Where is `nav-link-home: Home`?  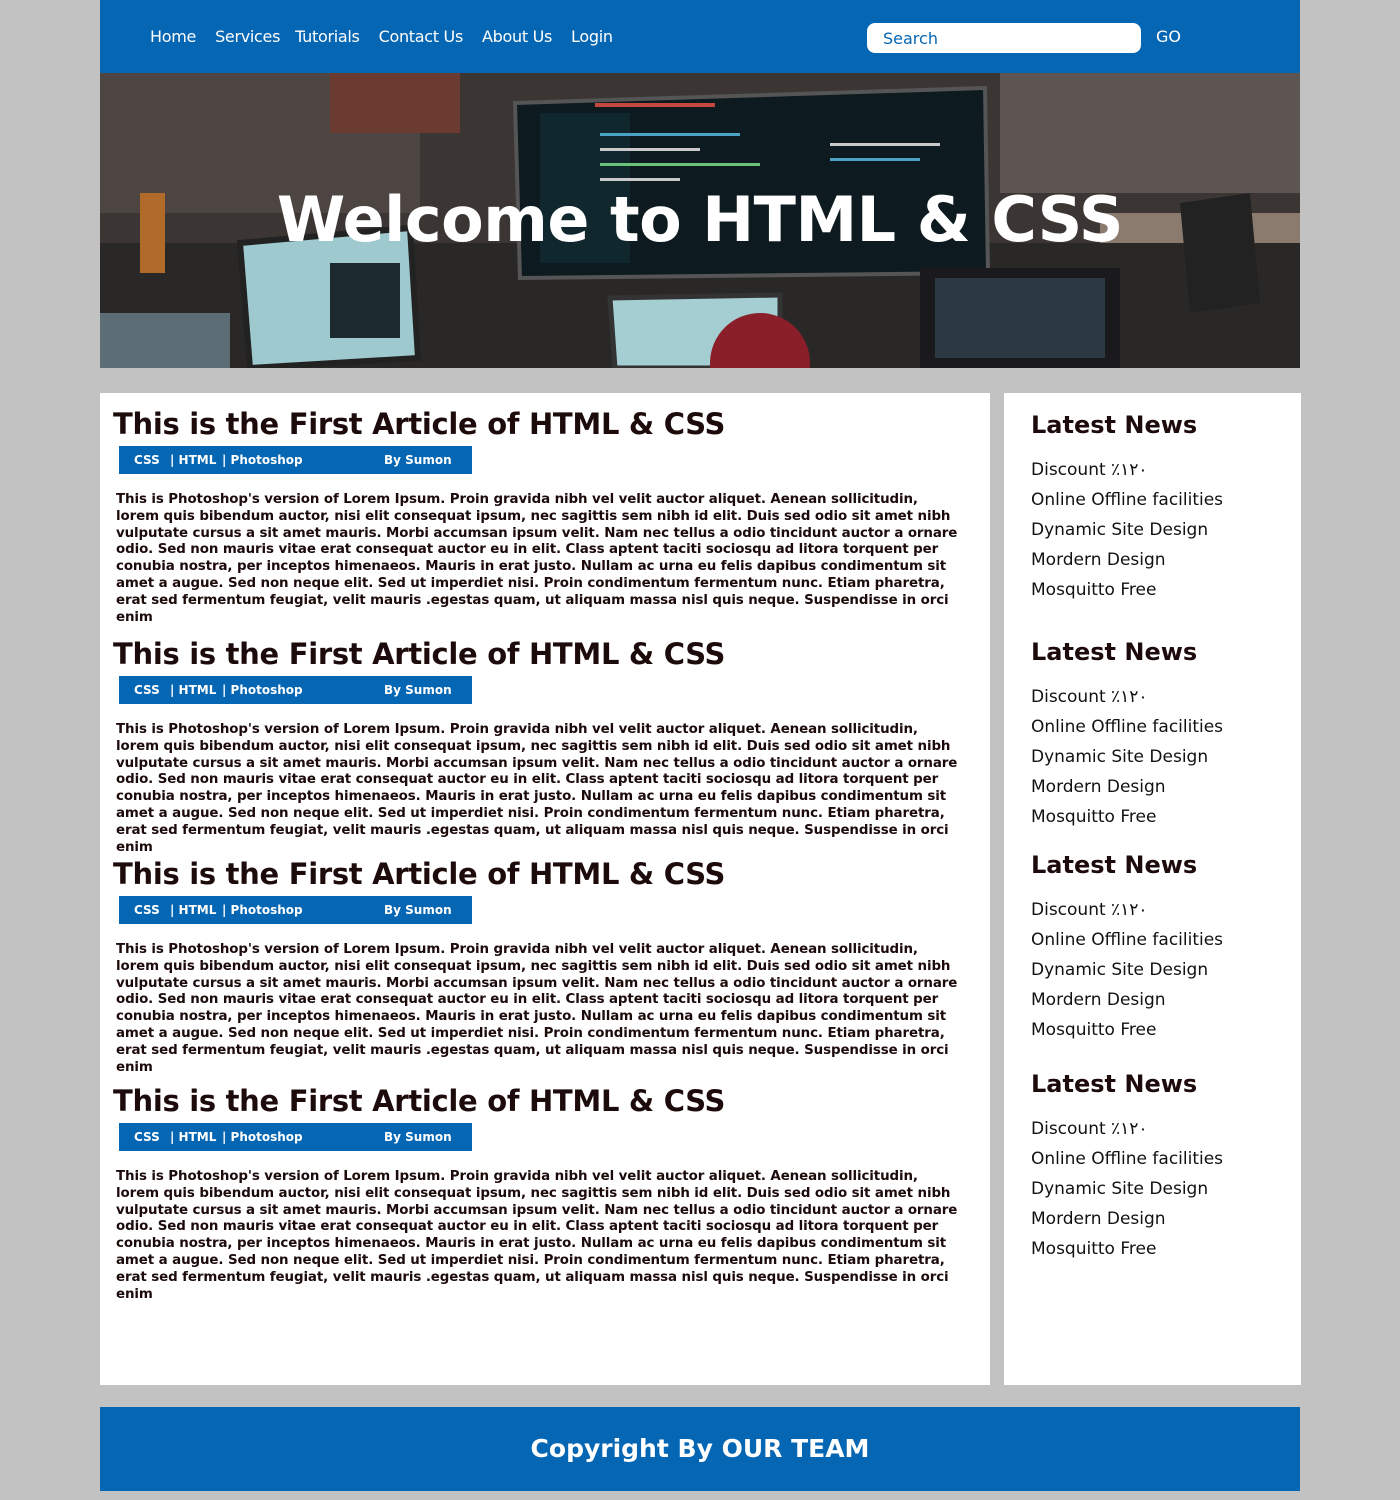 nav-link-home: Home is located at coordinates (173, 37).